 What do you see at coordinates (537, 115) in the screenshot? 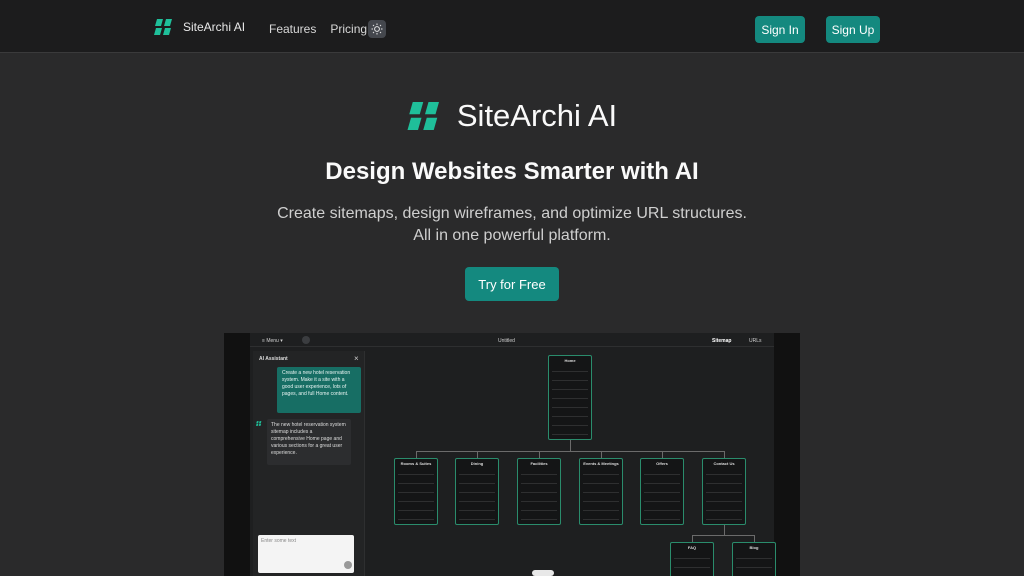
I see `hero-brand-name: SiteArchi AI` at bounding box center [537, 115].